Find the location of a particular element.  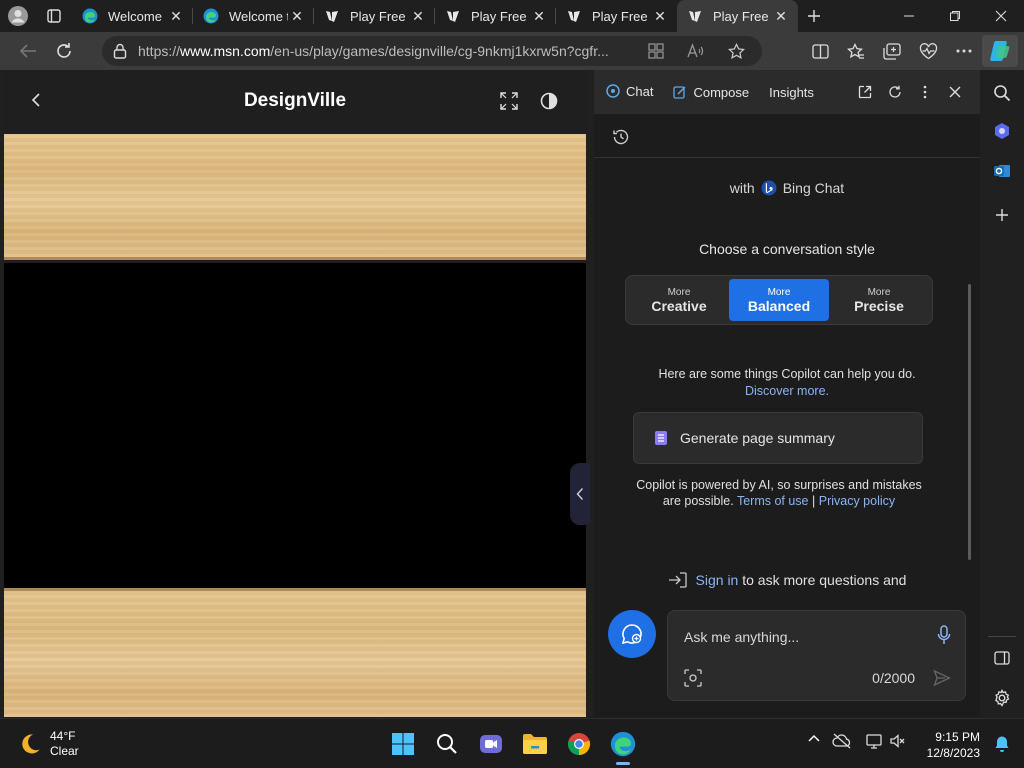

generate-page-summary-button: Generate page summary is located at coordinates (778, 438).